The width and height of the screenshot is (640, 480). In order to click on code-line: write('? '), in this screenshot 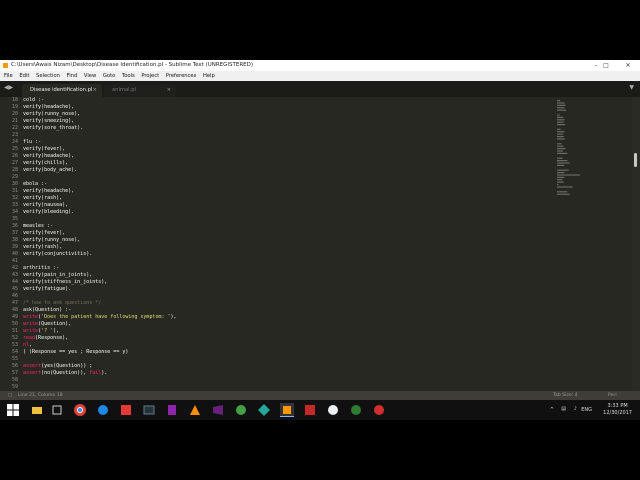, I will do `click(100, 331)`.